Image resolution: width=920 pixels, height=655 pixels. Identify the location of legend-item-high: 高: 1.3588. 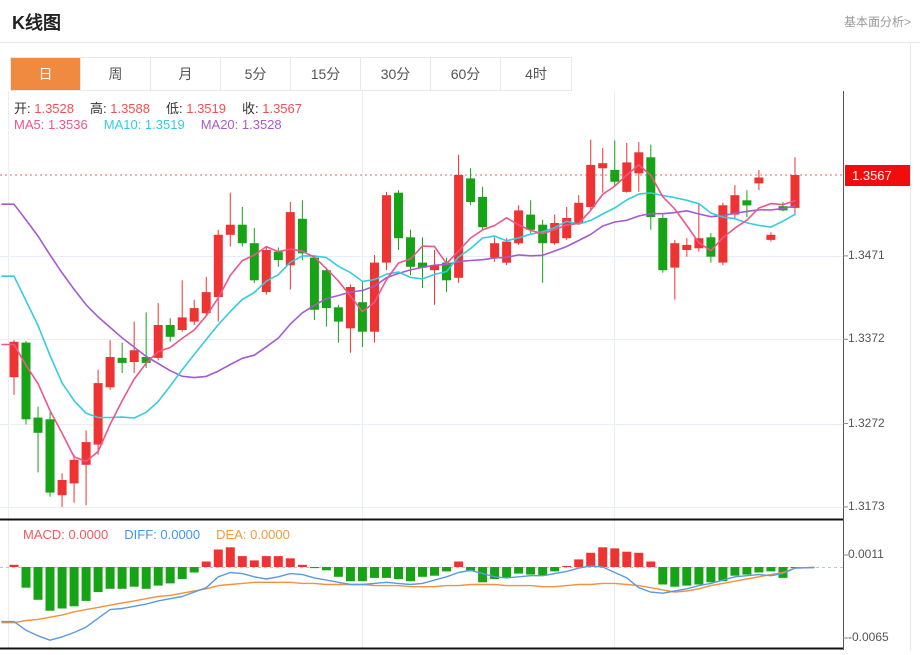
(120, 108).